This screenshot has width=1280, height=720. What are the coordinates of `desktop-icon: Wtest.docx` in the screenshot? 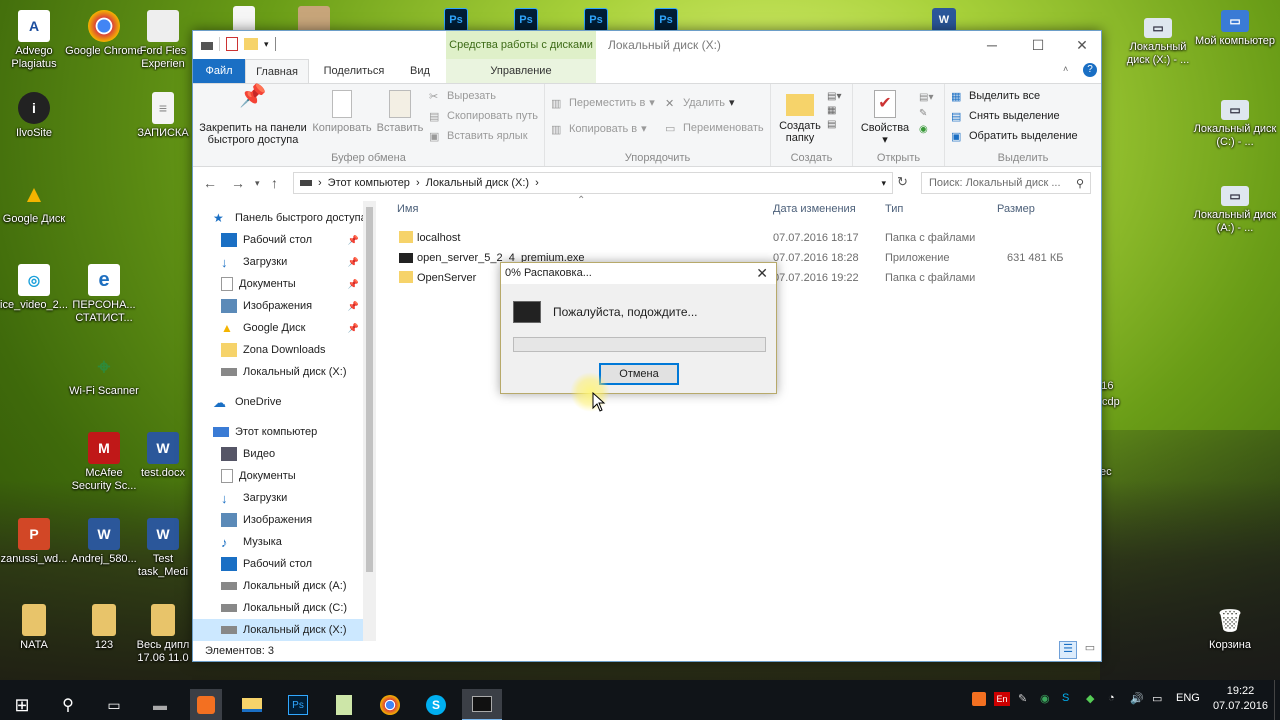 It's located at (163, 456).